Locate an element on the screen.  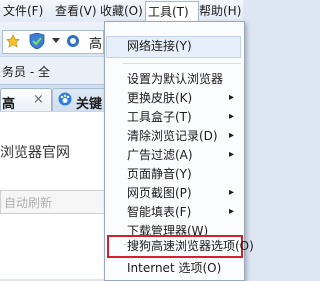
menu-item-mute-page: 页面静音(Y) is located at coordinates (159, 174).